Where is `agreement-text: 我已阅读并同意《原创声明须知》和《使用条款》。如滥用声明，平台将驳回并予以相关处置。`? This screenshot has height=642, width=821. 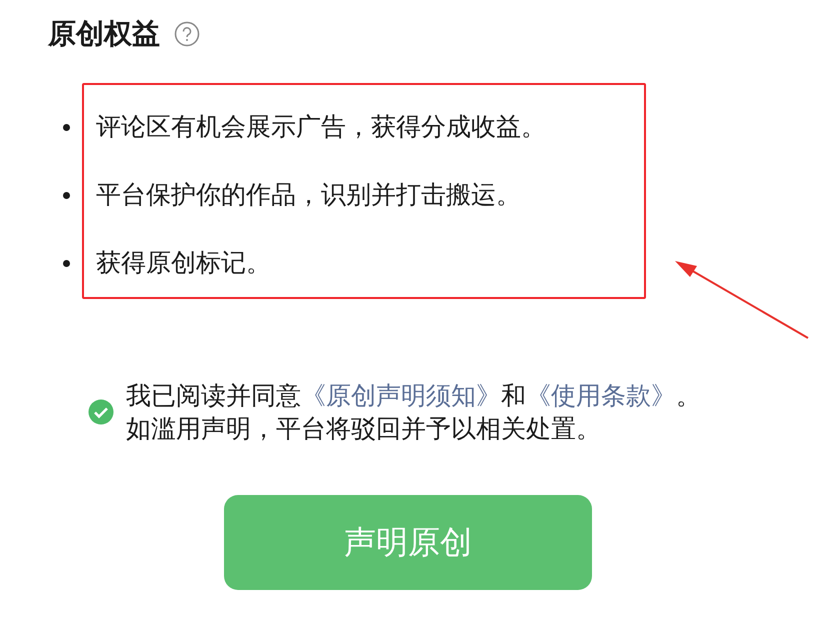
agreement-text: 我已阅读并同意《原创声明须知》和《使用条款》。如滥用声明，平台将驳回并予以相关处置。 is located at coordinates (414, 412).